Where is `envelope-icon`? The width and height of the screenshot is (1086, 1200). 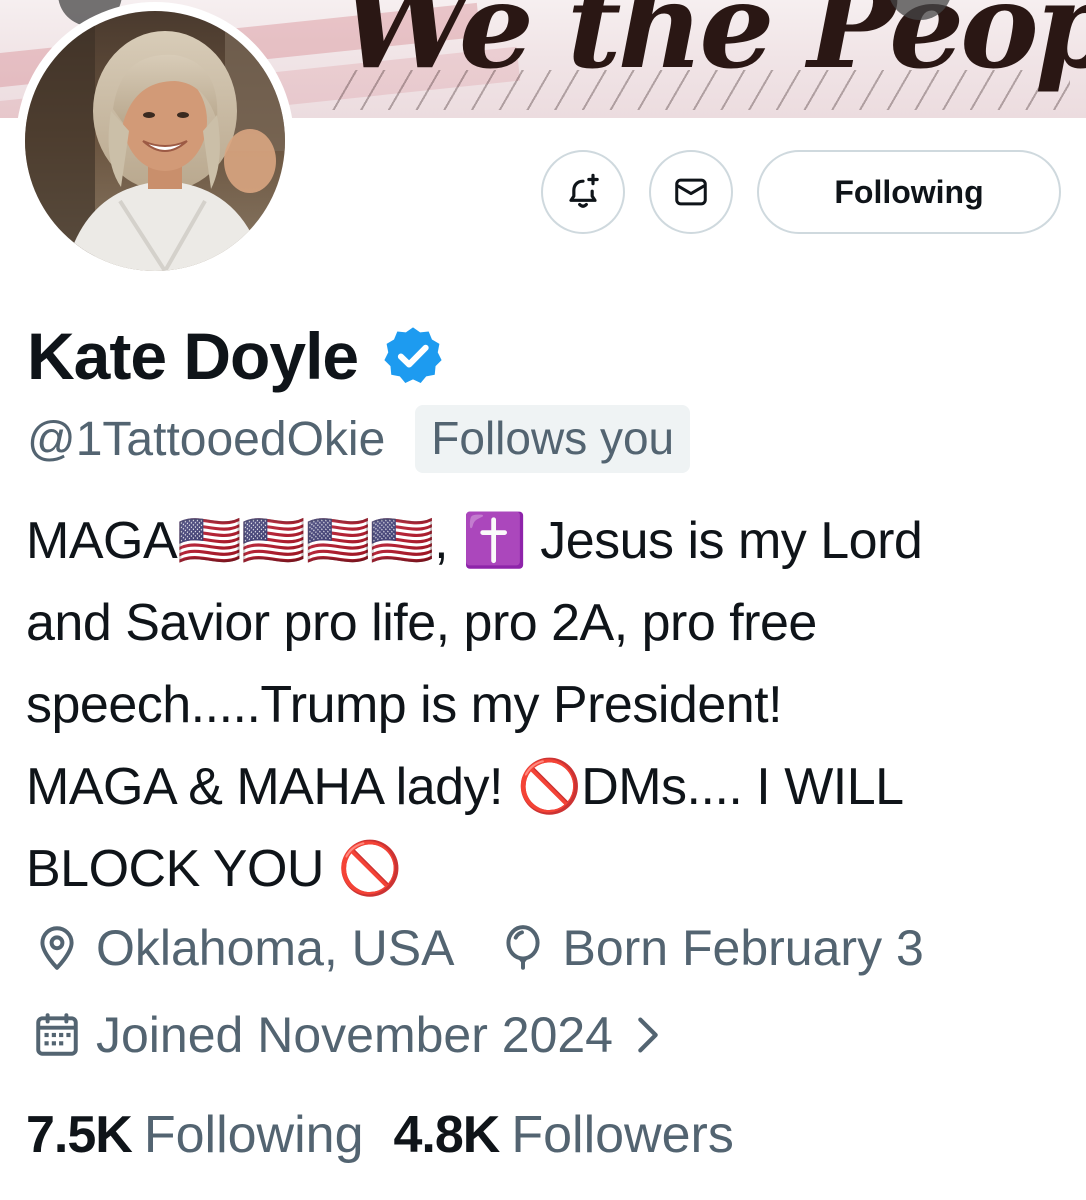
envelope-icon is located at coordinates (691, 192).